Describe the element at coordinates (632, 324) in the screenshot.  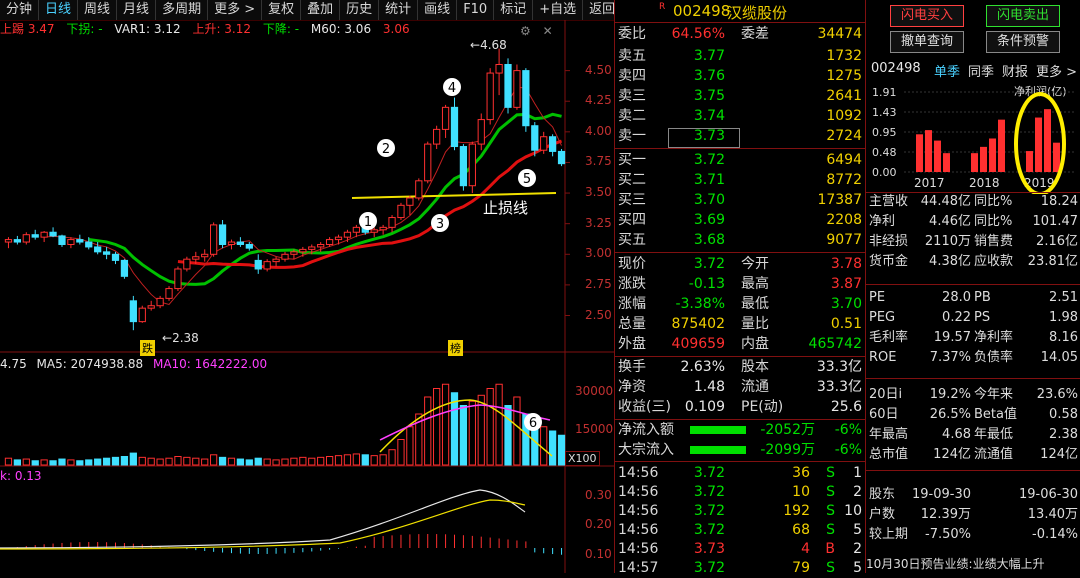
I see `quote-l1-3: 总量` at that location.